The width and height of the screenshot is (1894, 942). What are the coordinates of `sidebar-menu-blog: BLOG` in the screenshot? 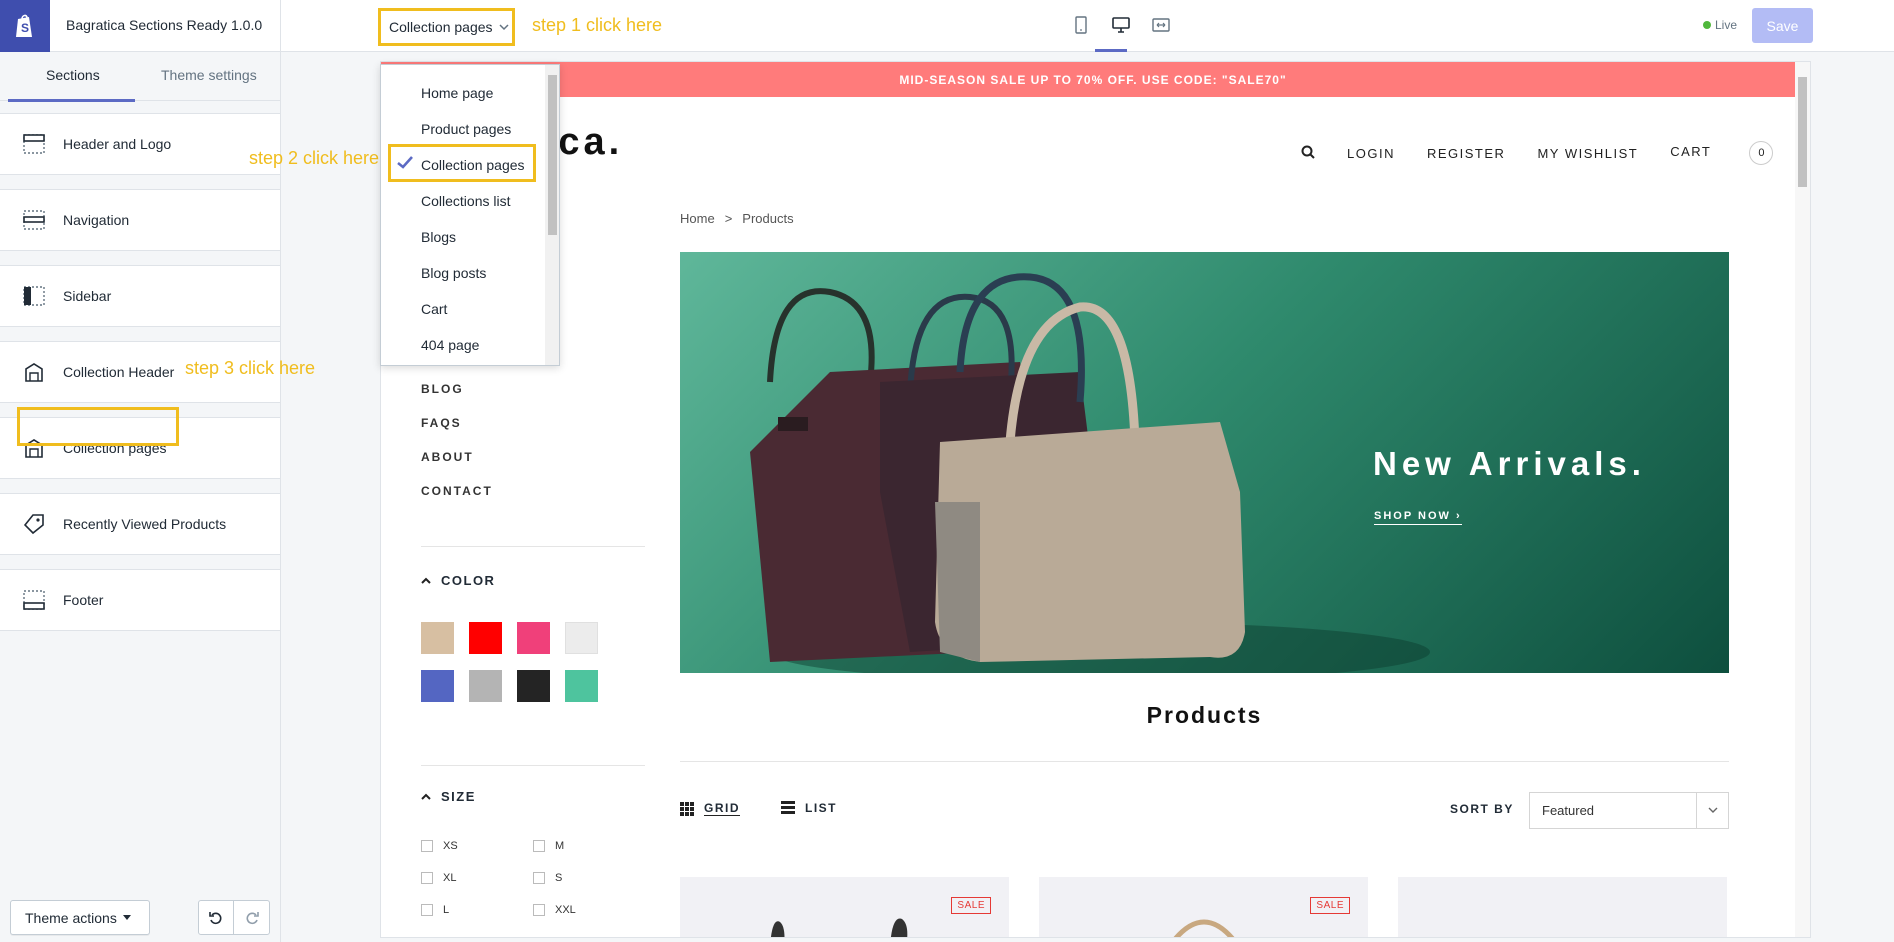 It's located at (442, 389).